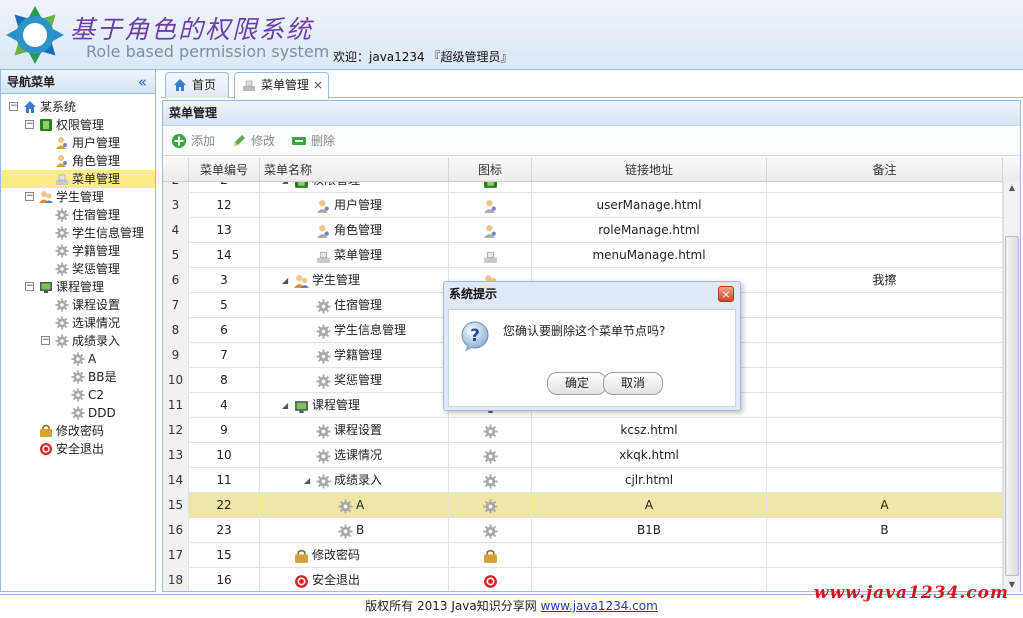  I want to click on nav-tree-label: 学籍管理, so click(96, 251).